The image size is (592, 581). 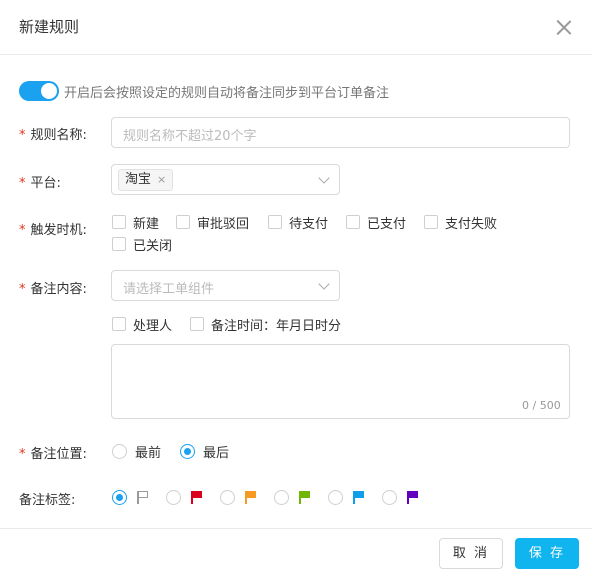 What do you see at coordinates (146, 224) in the screenshot?
I see `checkbox-label-new: 新建` at bounding box center [146, 224].